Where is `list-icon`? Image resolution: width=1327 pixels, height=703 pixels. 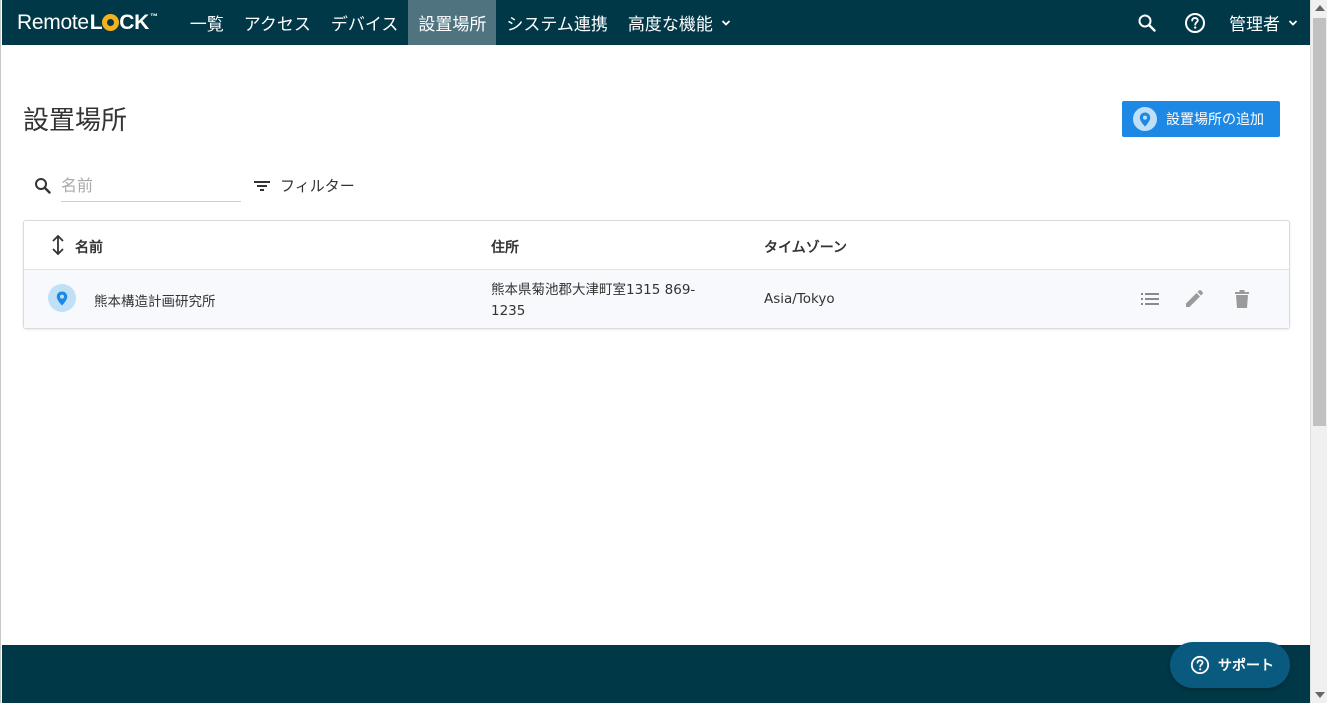 list-icon is located at coordinates (1150, 299).